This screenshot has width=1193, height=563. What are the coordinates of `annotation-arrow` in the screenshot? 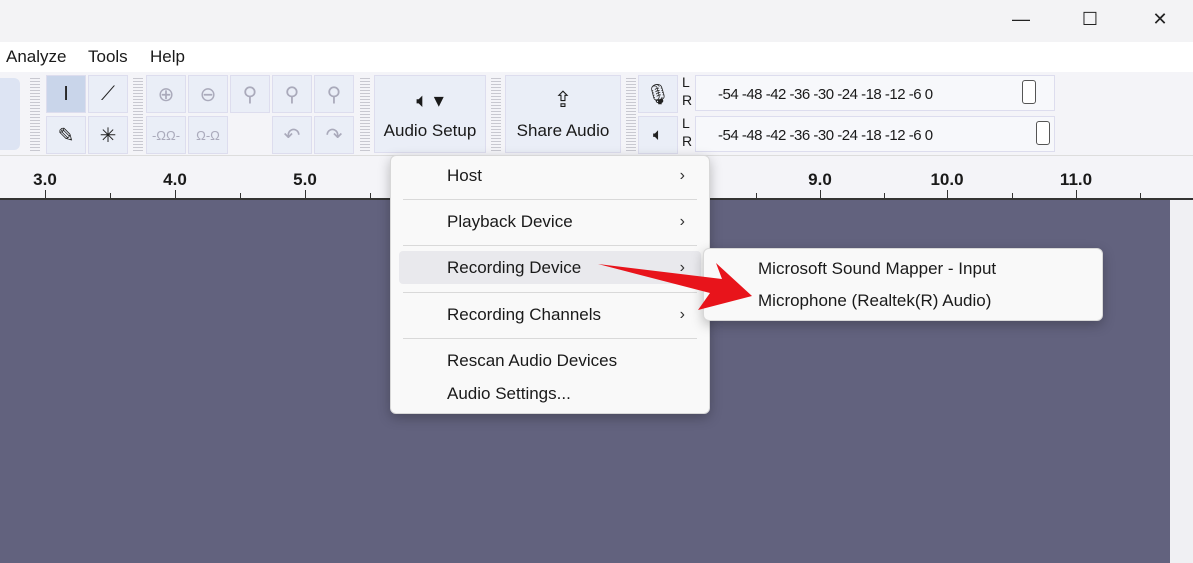 It's located at (675, 286).